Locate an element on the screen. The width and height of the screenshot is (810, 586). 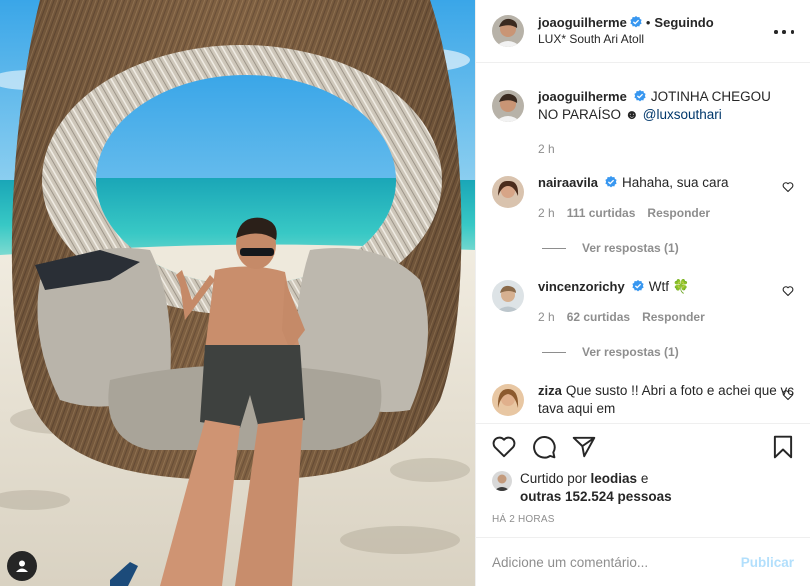
comment-text: Hahaha, sua cara is located at coordinates (675, 182).